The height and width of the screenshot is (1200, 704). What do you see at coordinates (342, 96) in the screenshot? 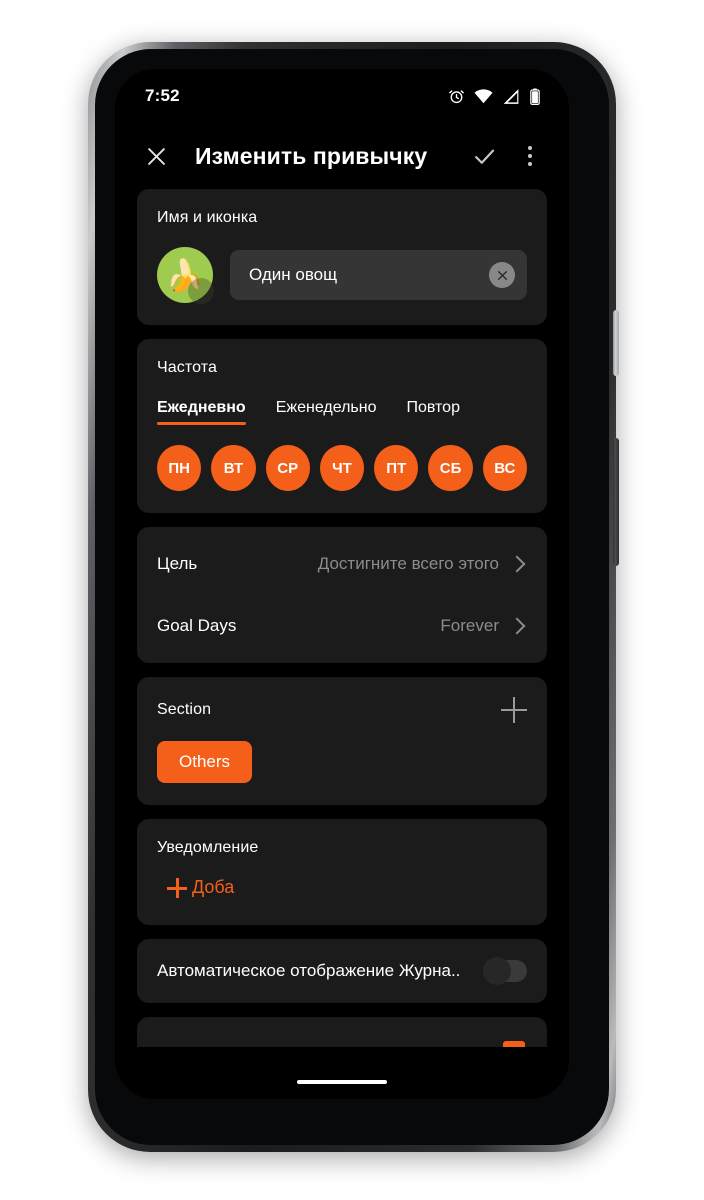
I see `status-bar: 7:52` at bounding box center [342, 96].